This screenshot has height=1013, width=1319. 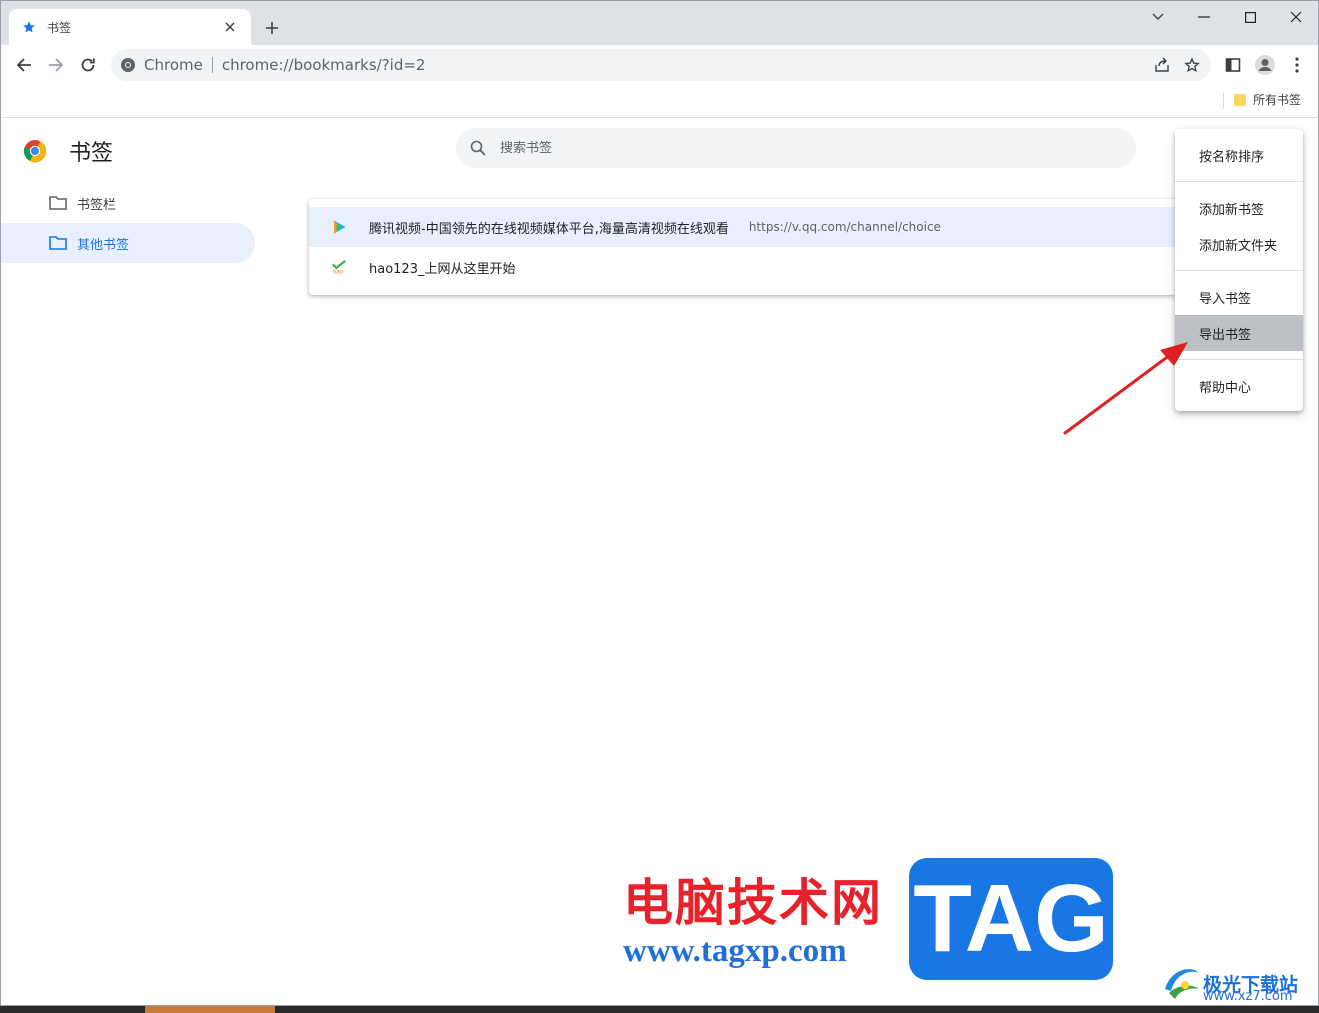 I want to click on watermark-site-logo: 极光下载站 www.xz7.com, so click(x=1229, y=983).